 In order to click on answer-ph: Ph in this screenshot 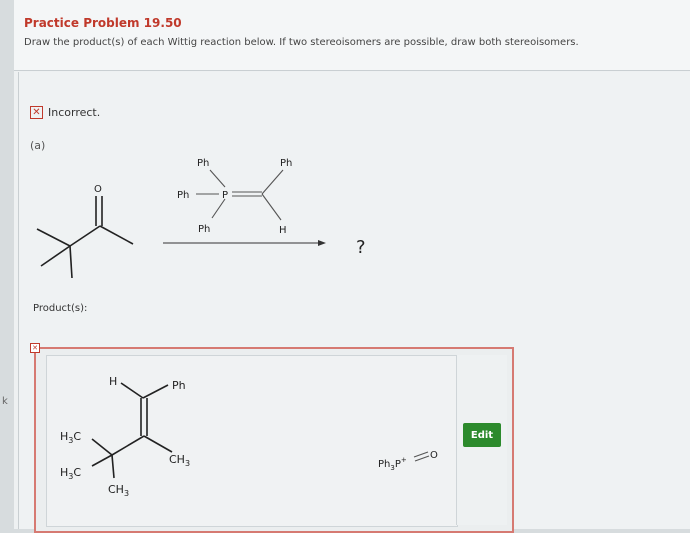, I will do `click(179, 385)`.